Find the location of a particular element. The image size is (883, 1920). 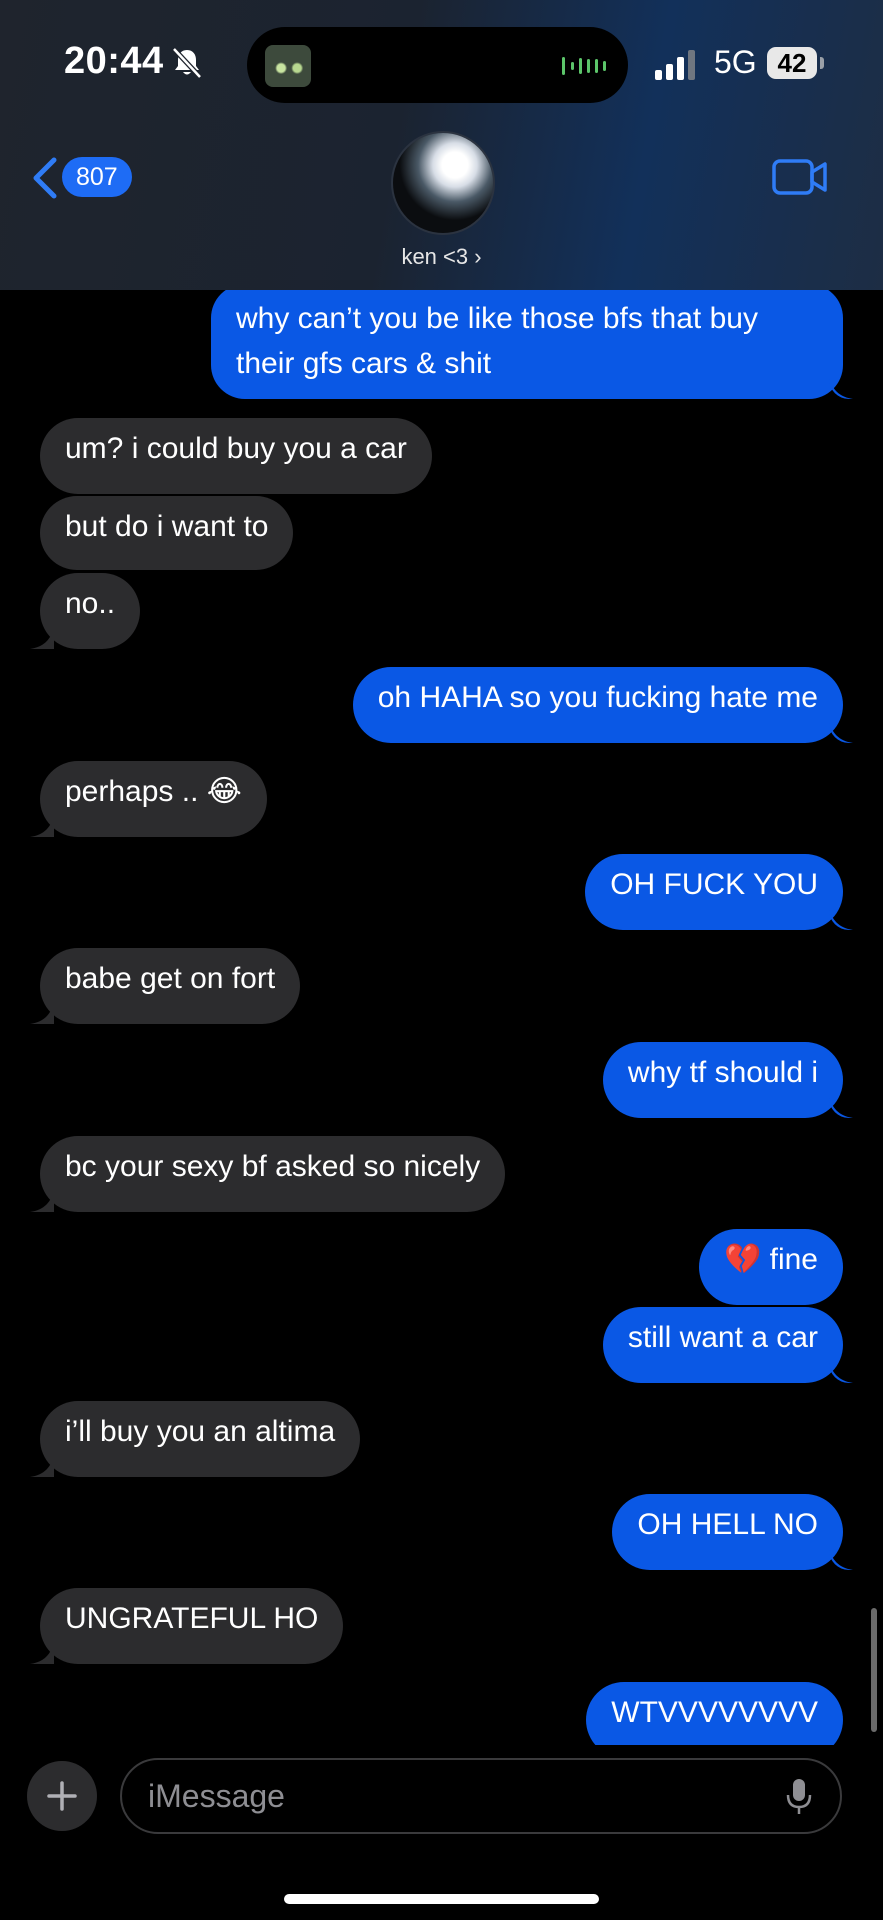

now-playing-artwork is located at coordinates (288, 66).